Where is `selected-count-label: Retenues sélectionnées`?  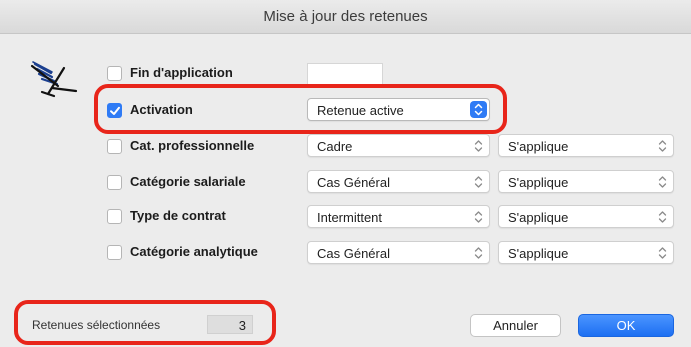 selected-count-label: Retenues sélectionnées is located at coordinates (96, 325).